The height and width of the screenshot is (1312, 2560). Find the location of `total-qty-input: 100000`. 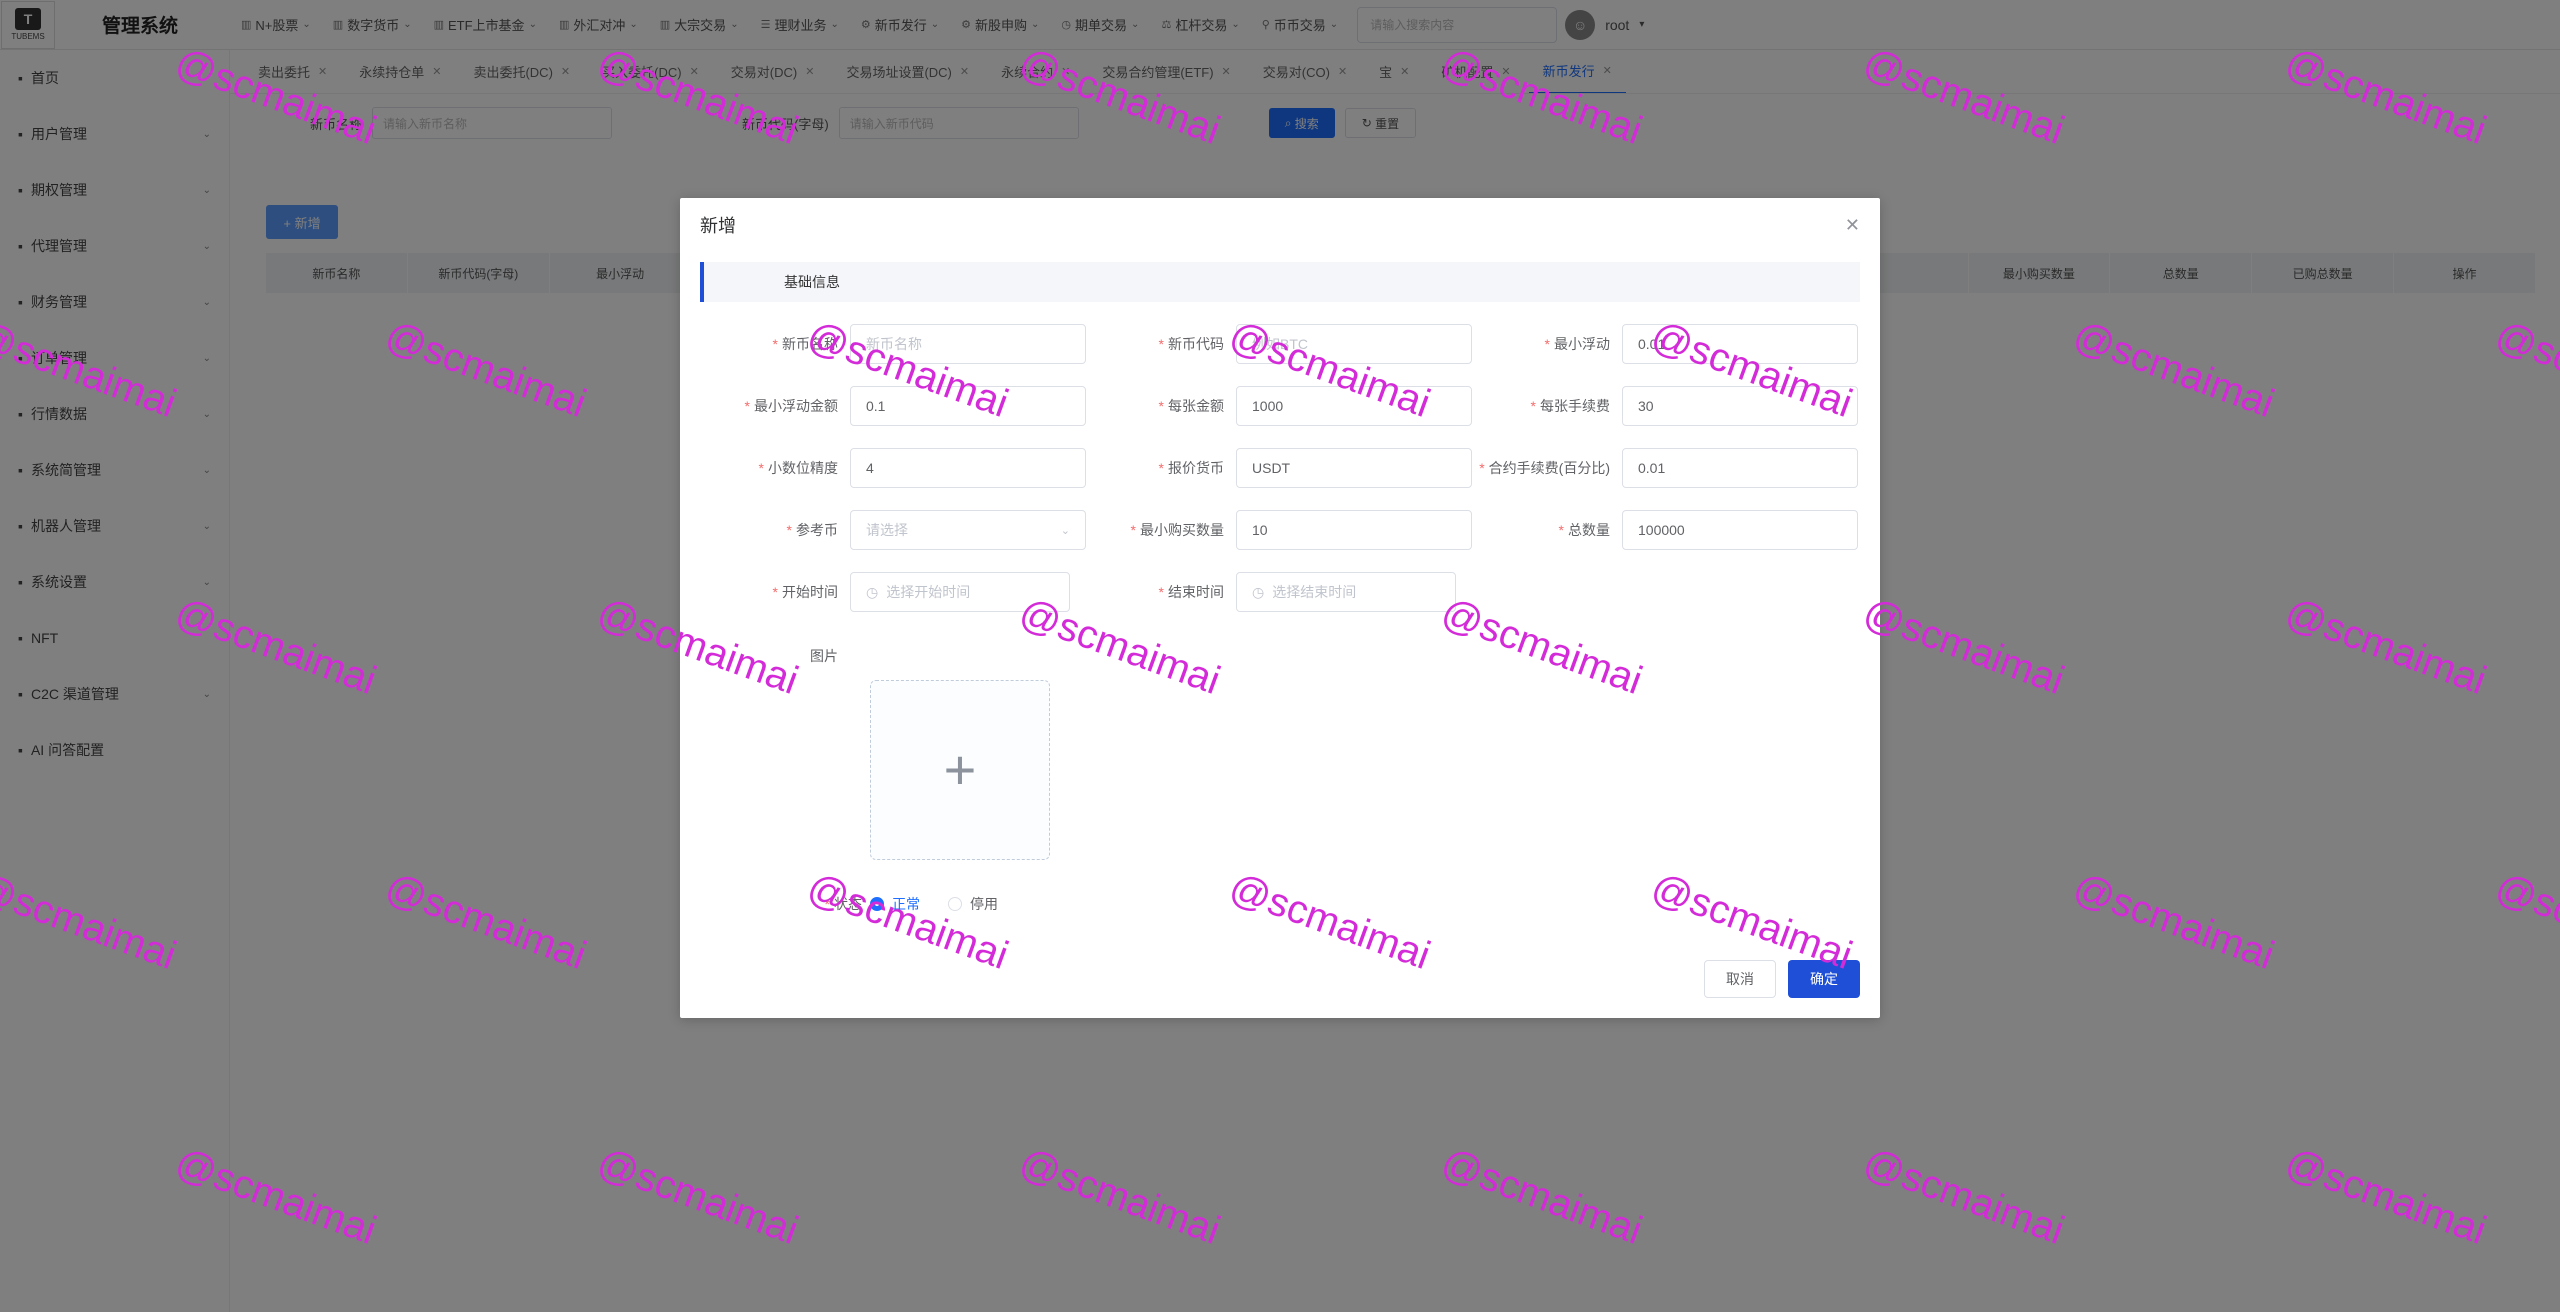

total-qty-input: 100000 is located at coordinates (1740, 530).